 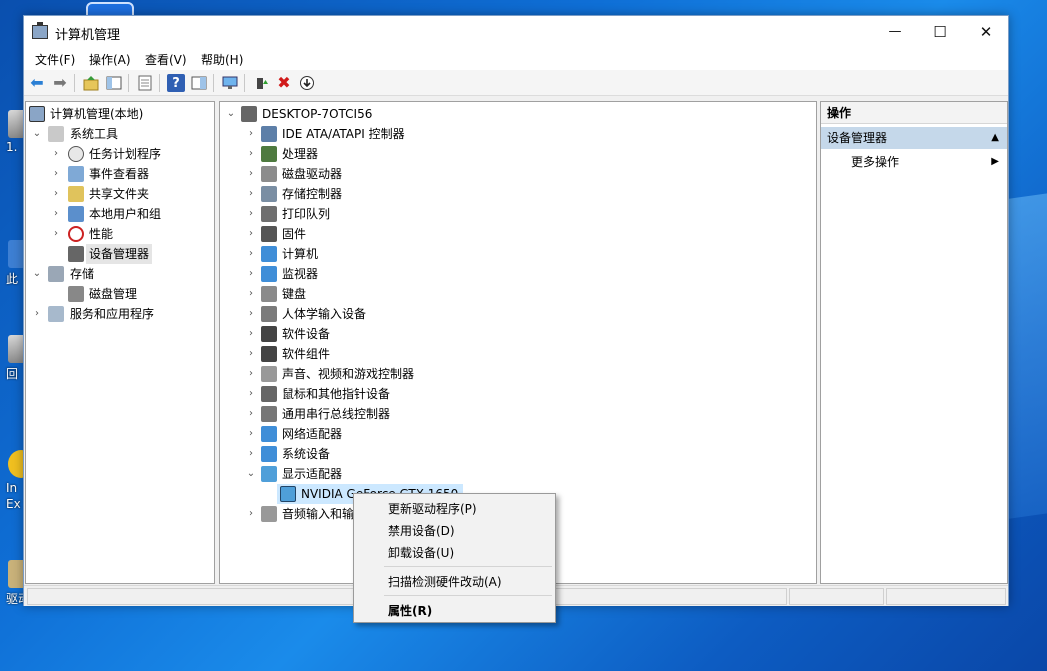 I want to click on device-category-2: › 磁盘驱动器, so click(x=518, y=174).